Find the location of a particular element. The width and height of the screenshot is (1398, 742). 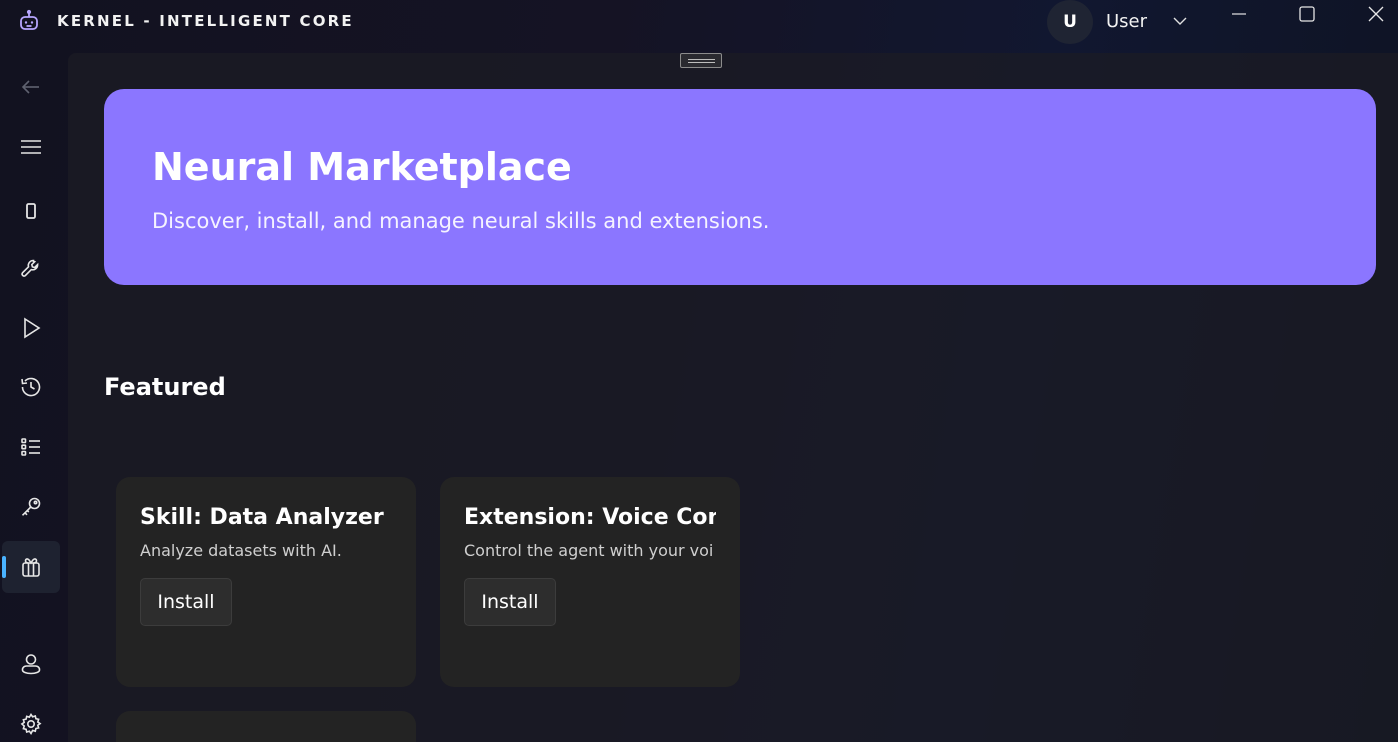

key-icon is located at coordinates (31, 506).